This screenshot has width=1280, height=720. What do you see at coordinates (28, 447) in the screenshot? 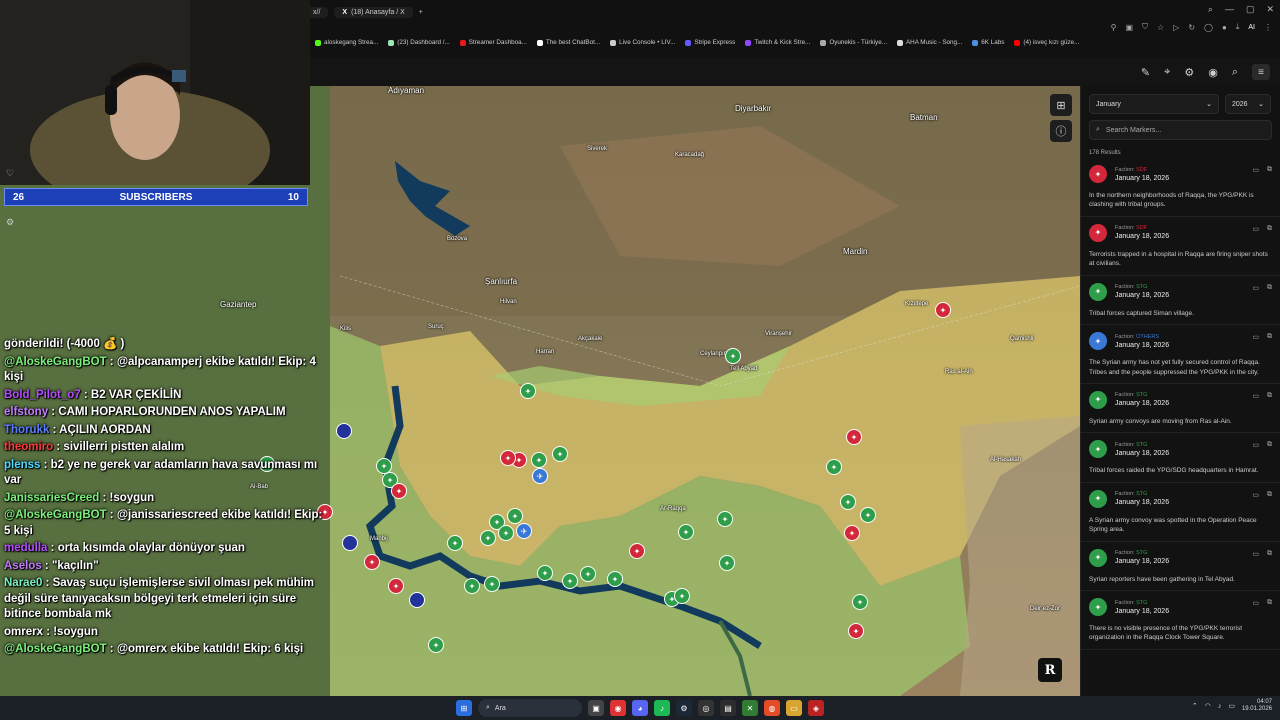
I see `chat-username: theomiro` at bounding box center [28, 447].